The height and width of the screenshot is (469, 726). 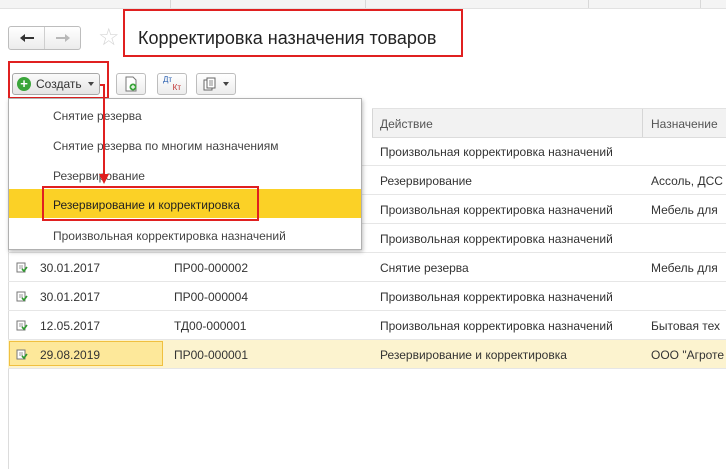 What do you see at coordinates (70, 326) in the screenshot?
I see `cell-date: 12.05.2017` at bounding box center [70, 326].